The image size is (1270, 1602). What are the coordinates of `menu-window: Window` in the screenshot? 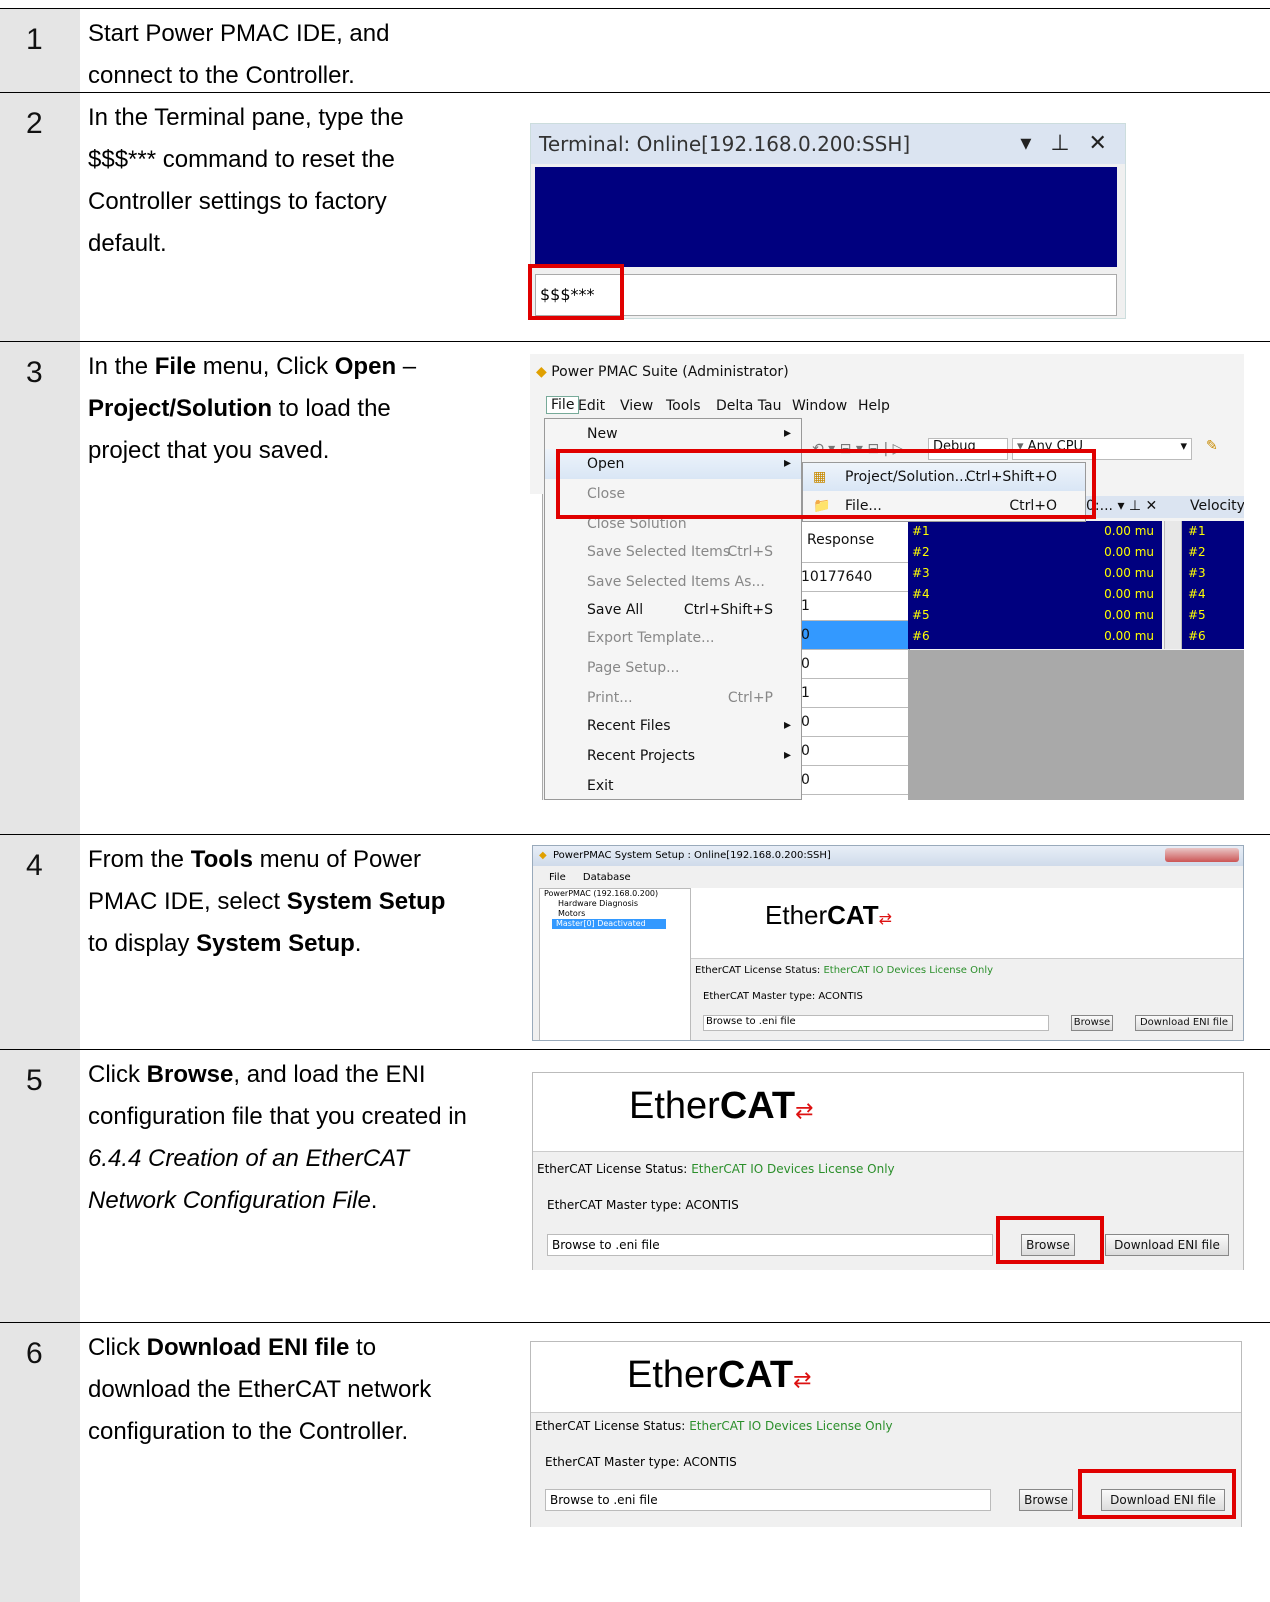 It's located at (819, 406).